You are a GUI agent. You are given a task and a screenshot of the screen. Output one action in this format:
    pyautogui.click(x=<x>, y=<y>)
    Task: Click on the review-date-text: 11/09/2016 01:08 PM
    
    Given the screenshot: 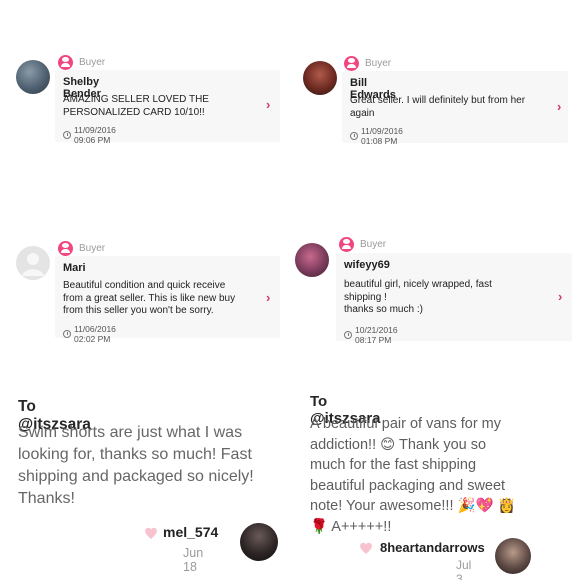 What is the action you would take?
    pyautogui.click(x=382, y=136)
    